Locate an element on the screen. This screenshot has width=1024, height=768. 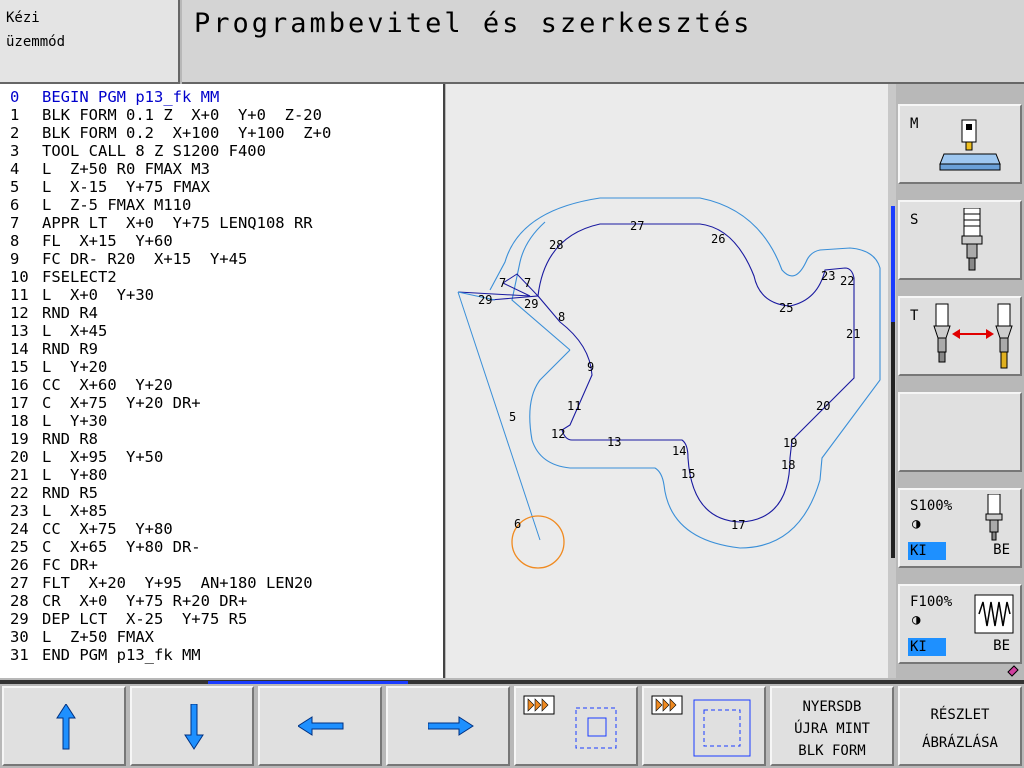
line-number: 15 is located at coordinates (19, 367).